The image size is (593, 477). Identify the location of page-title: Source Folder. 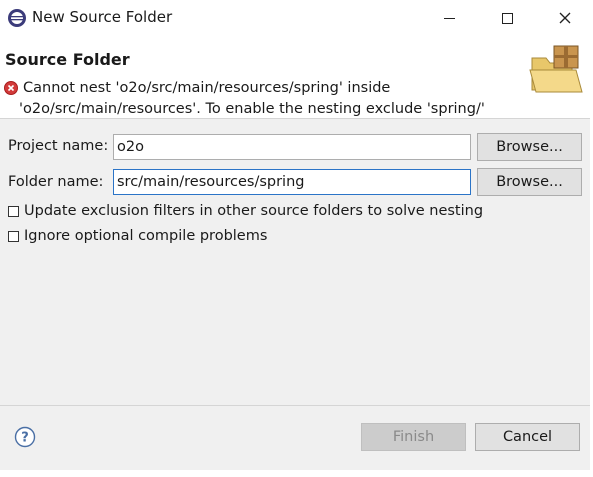
(67, 59).